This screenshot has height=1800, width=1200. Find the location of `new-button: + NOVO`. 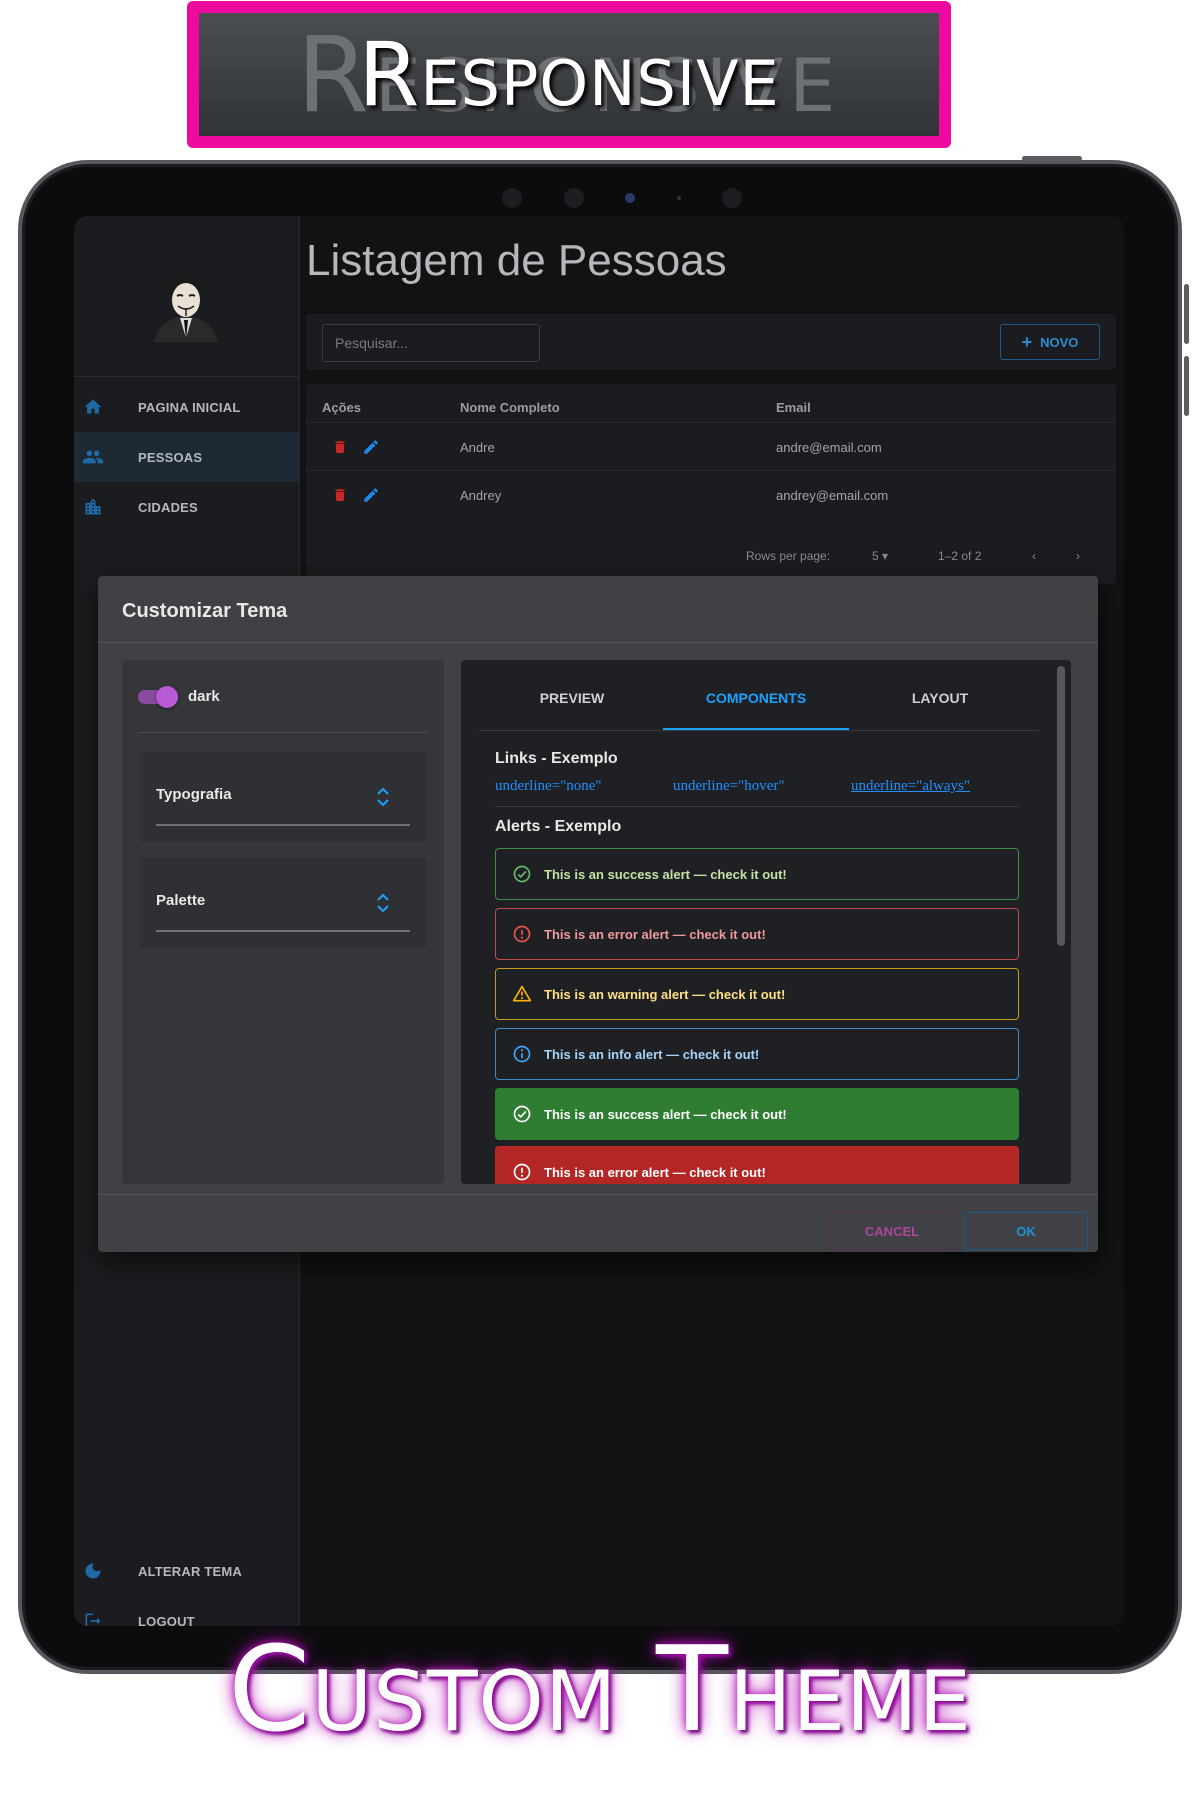

new-button: + NOVO is located at coordinates (1050, 342).